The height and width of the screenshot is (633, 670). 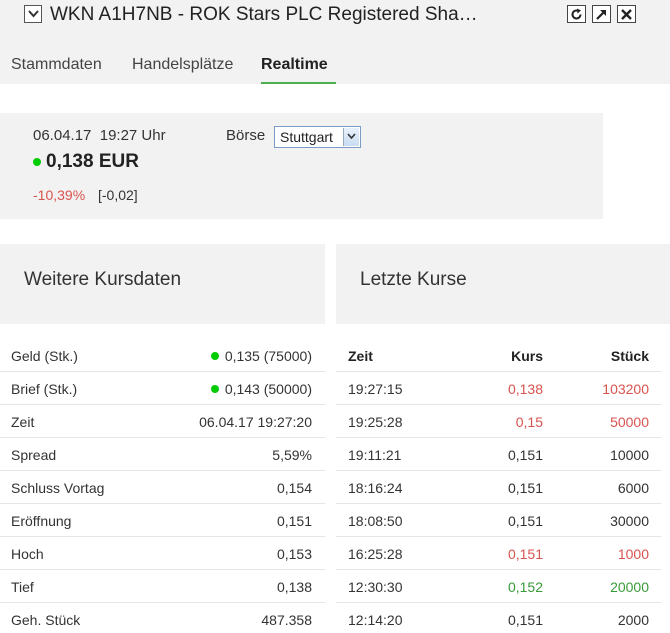 What do you see at coordinates (294, 488) in the screenshot?
I see `kursdaten-value: 0,154` at bounding box center [294, 488].